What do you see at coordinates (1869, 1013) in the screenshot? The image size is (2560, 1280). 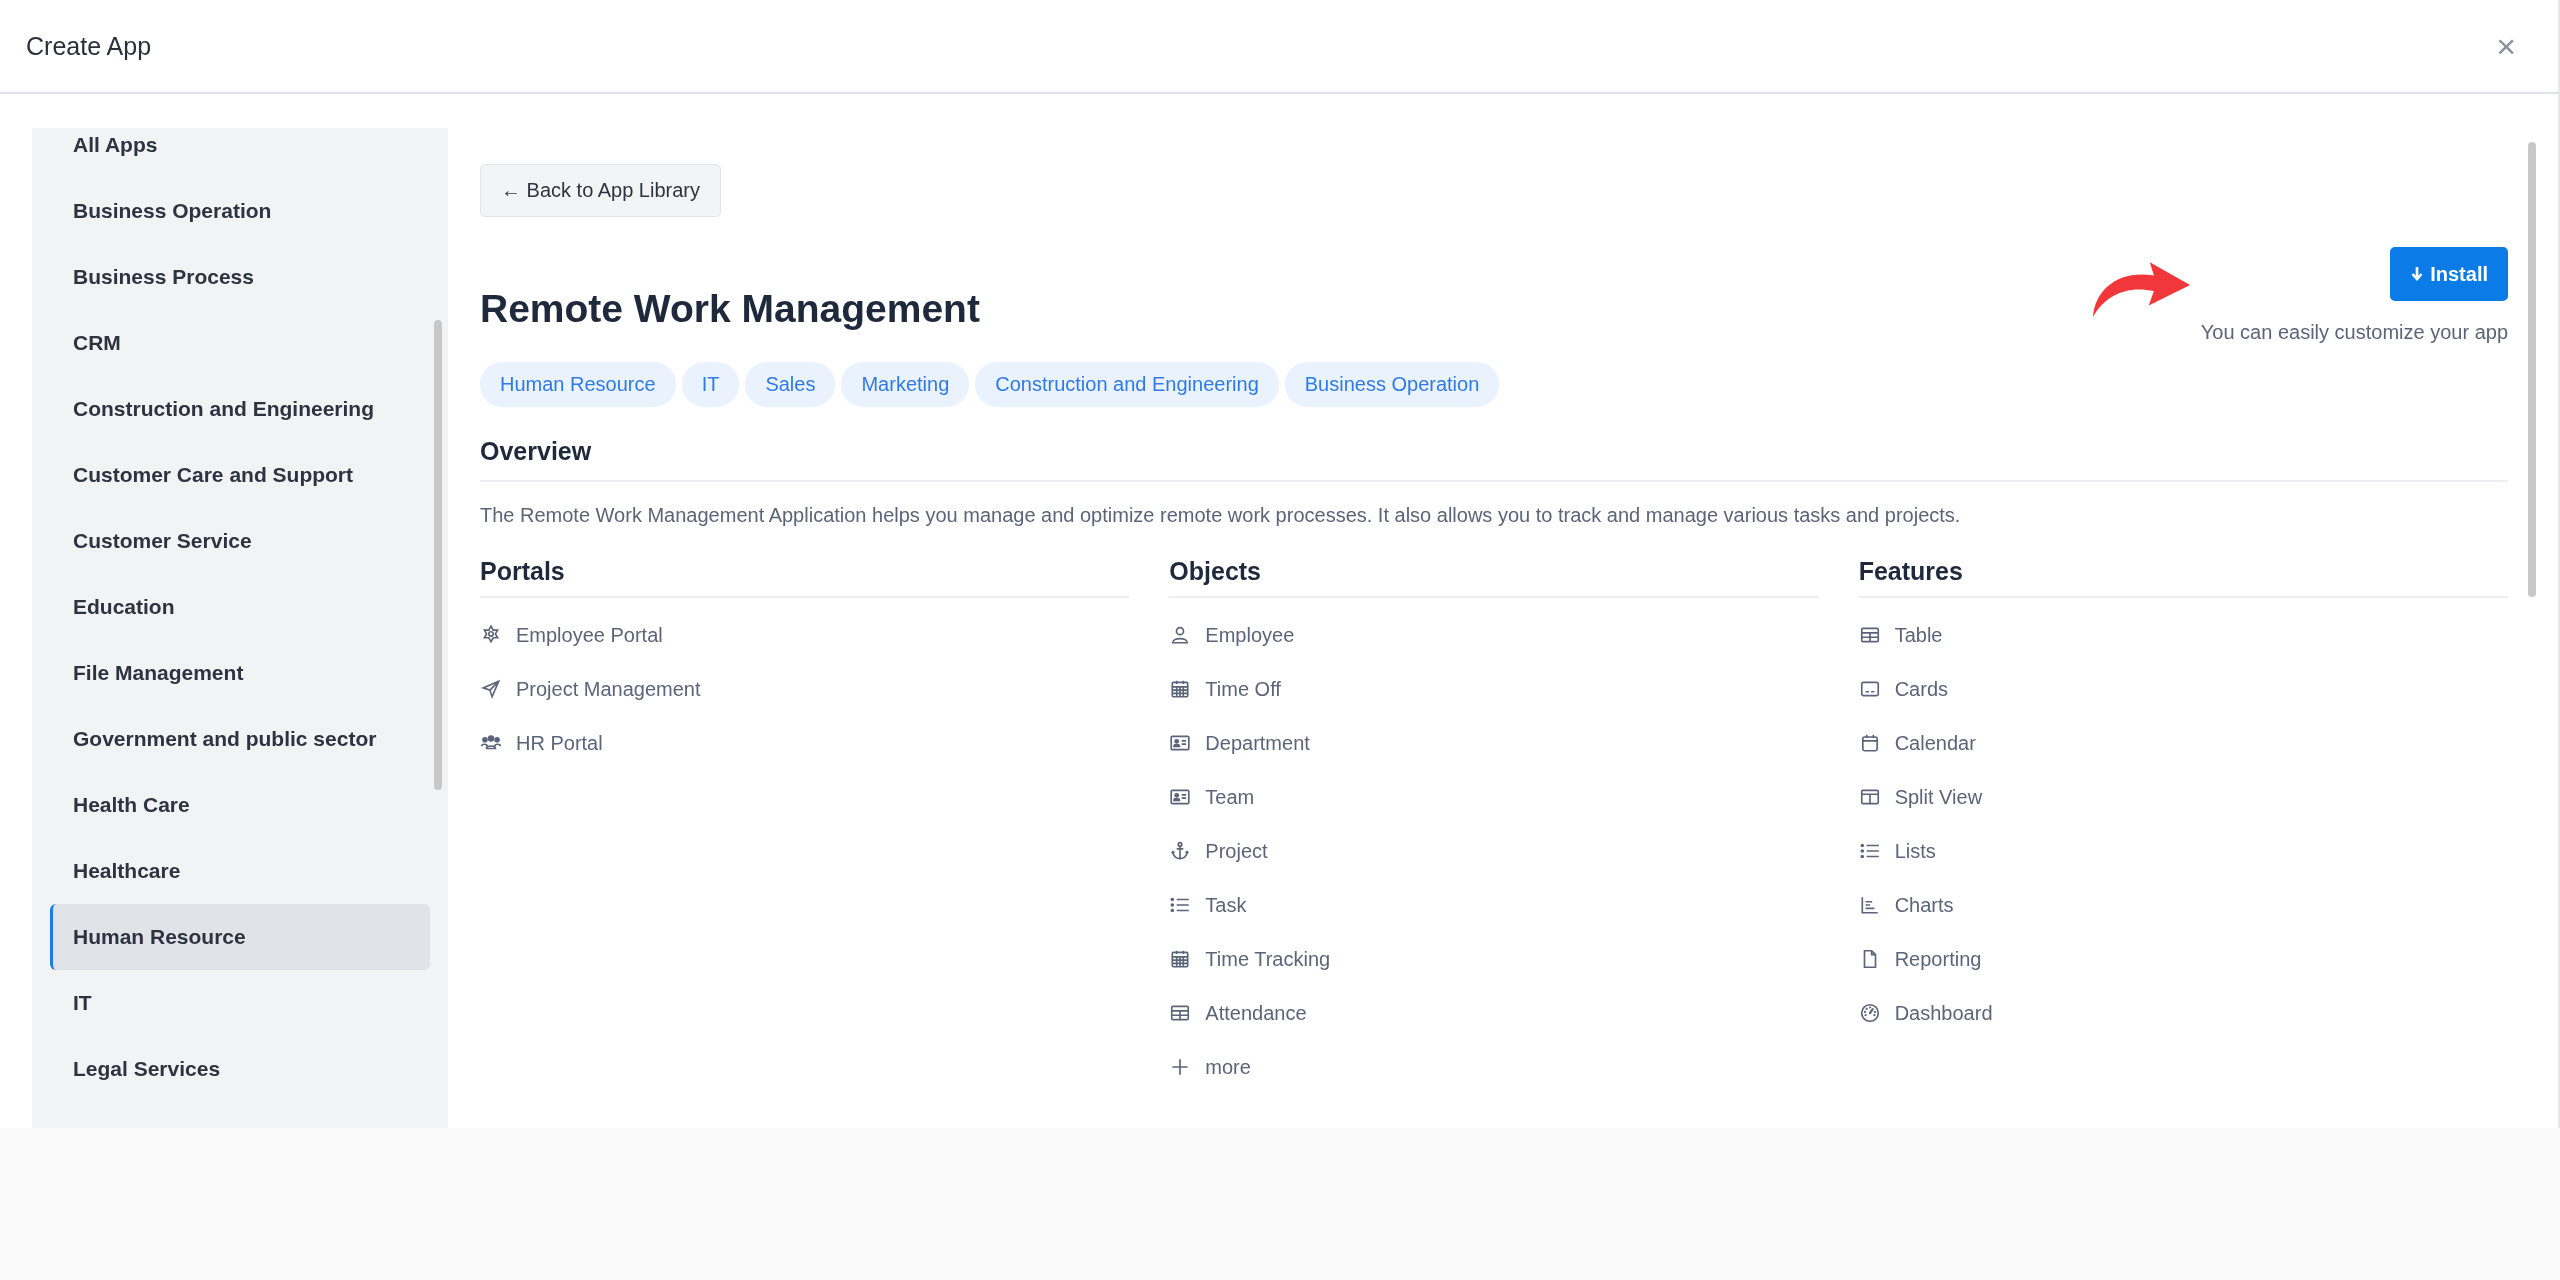 I see `gauge-icon` at bounding box center [1869, 1013].